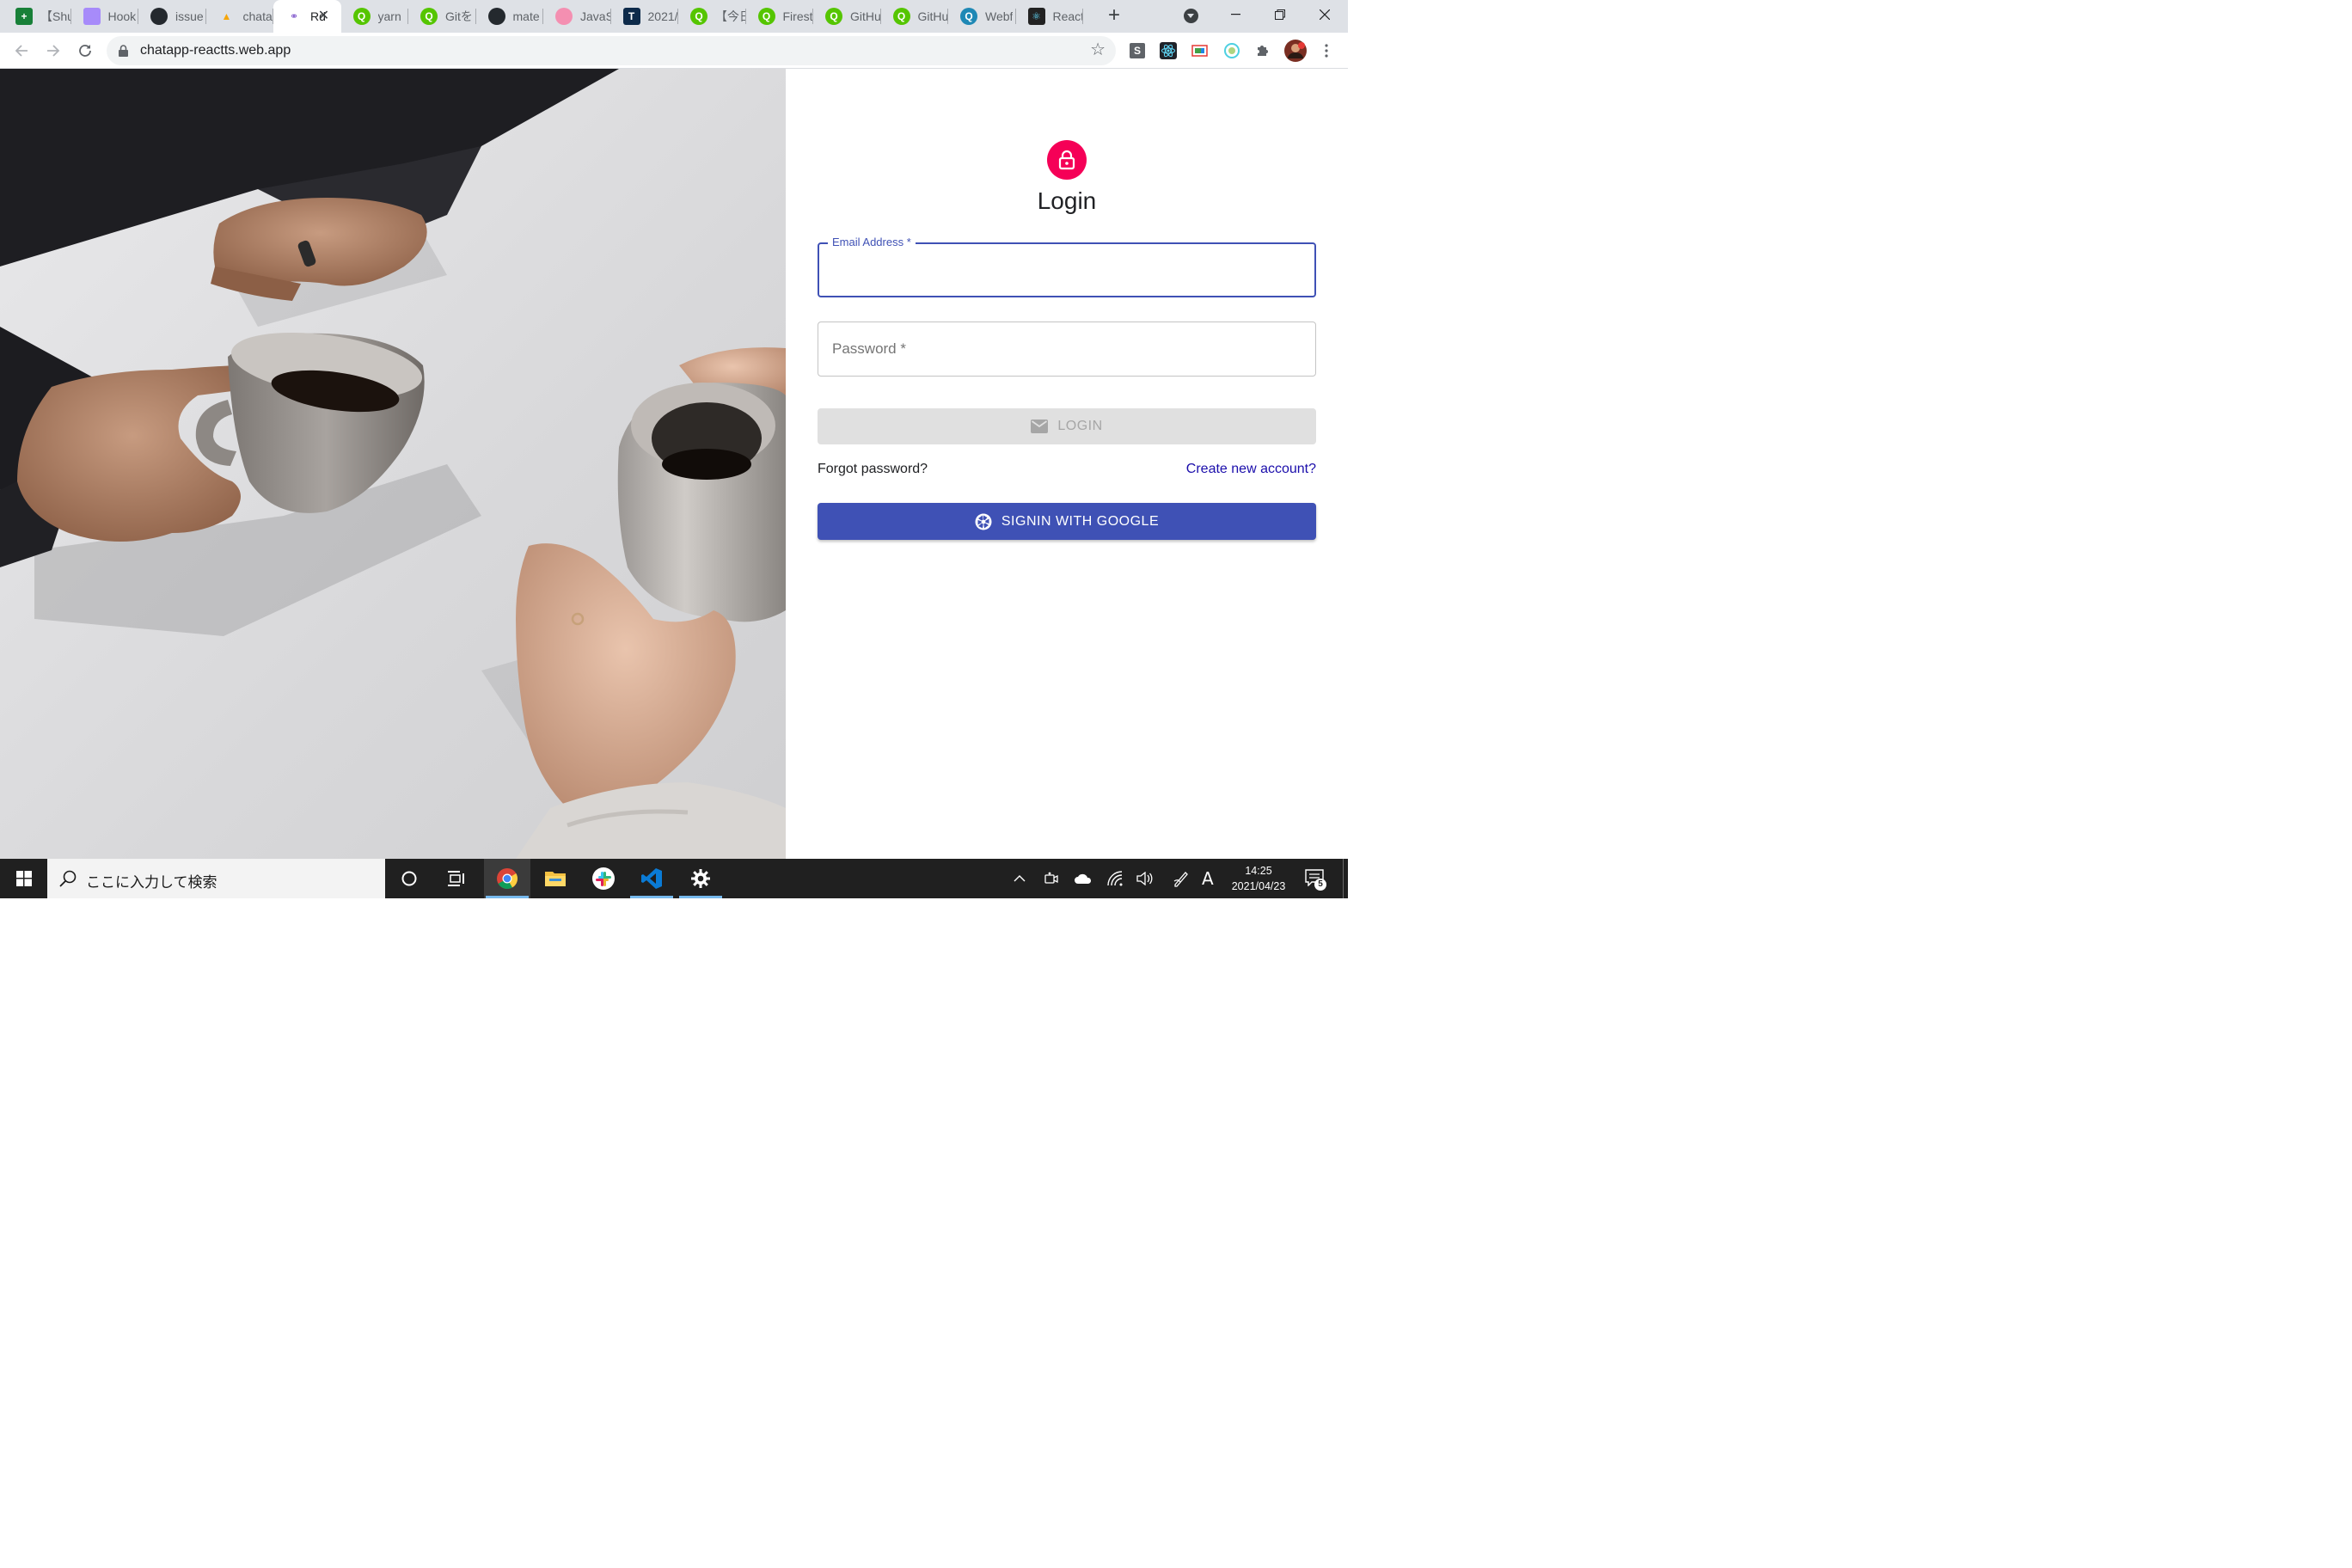 The width and height of the screenshot is (2352, 1568). I want to click on forgot-password-link: Forgot password?, so click(873, 469).